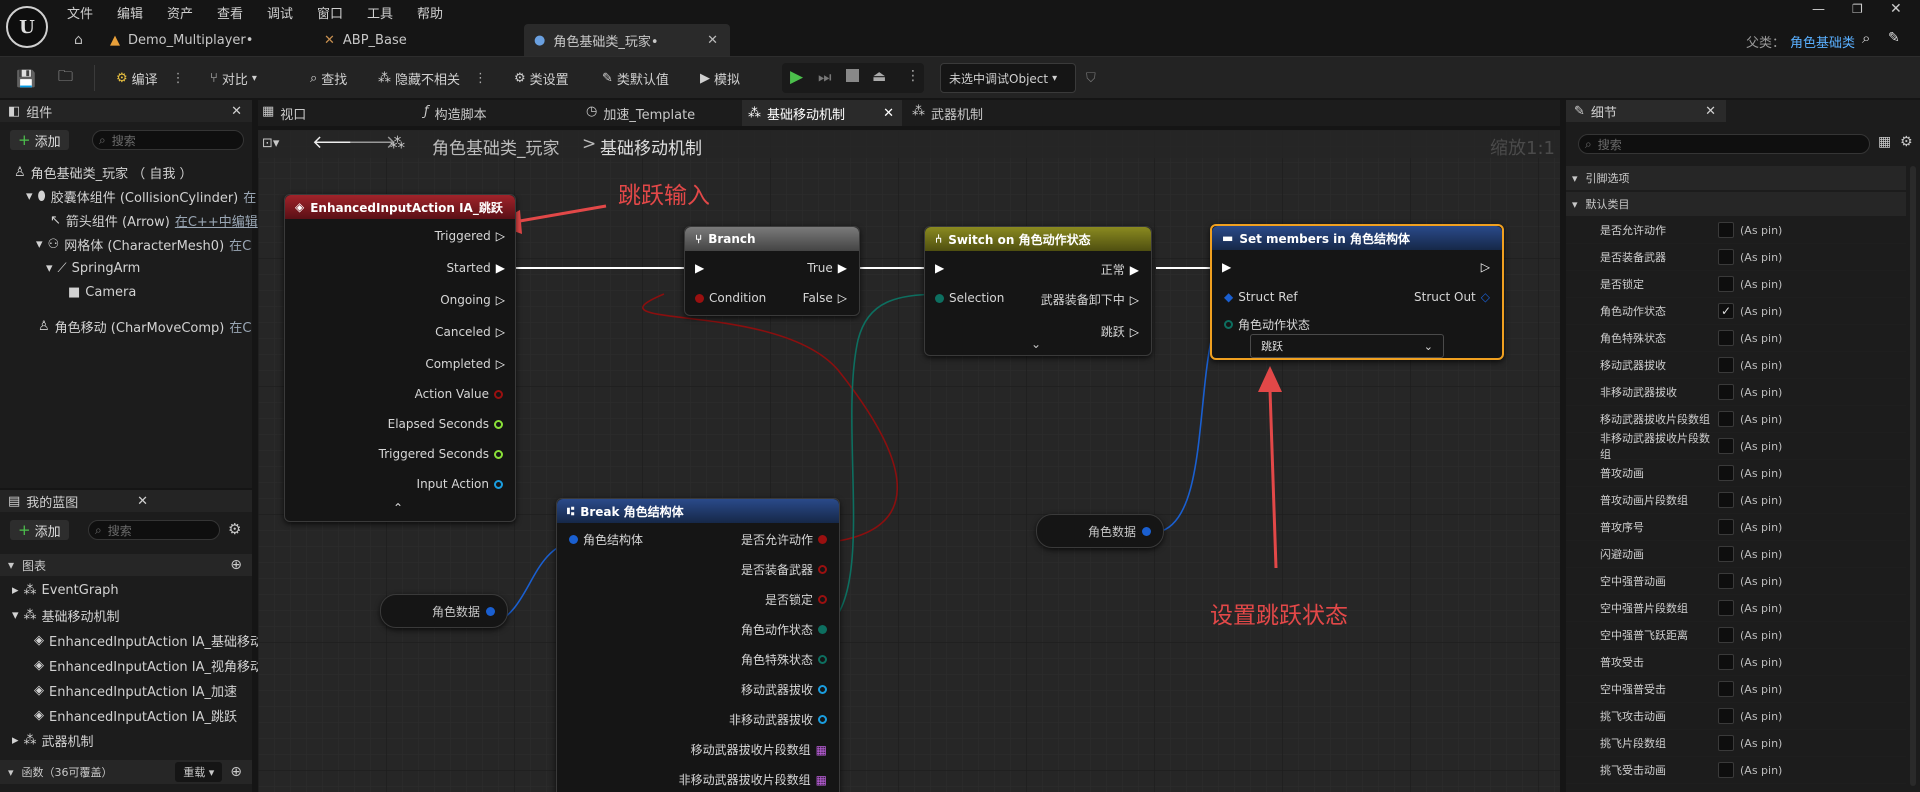 The image size is (1920, 792). Describe the element at coordinates (199, 772) in the screenshot. I see `override-dropdown: 重载 ▾` at that location.